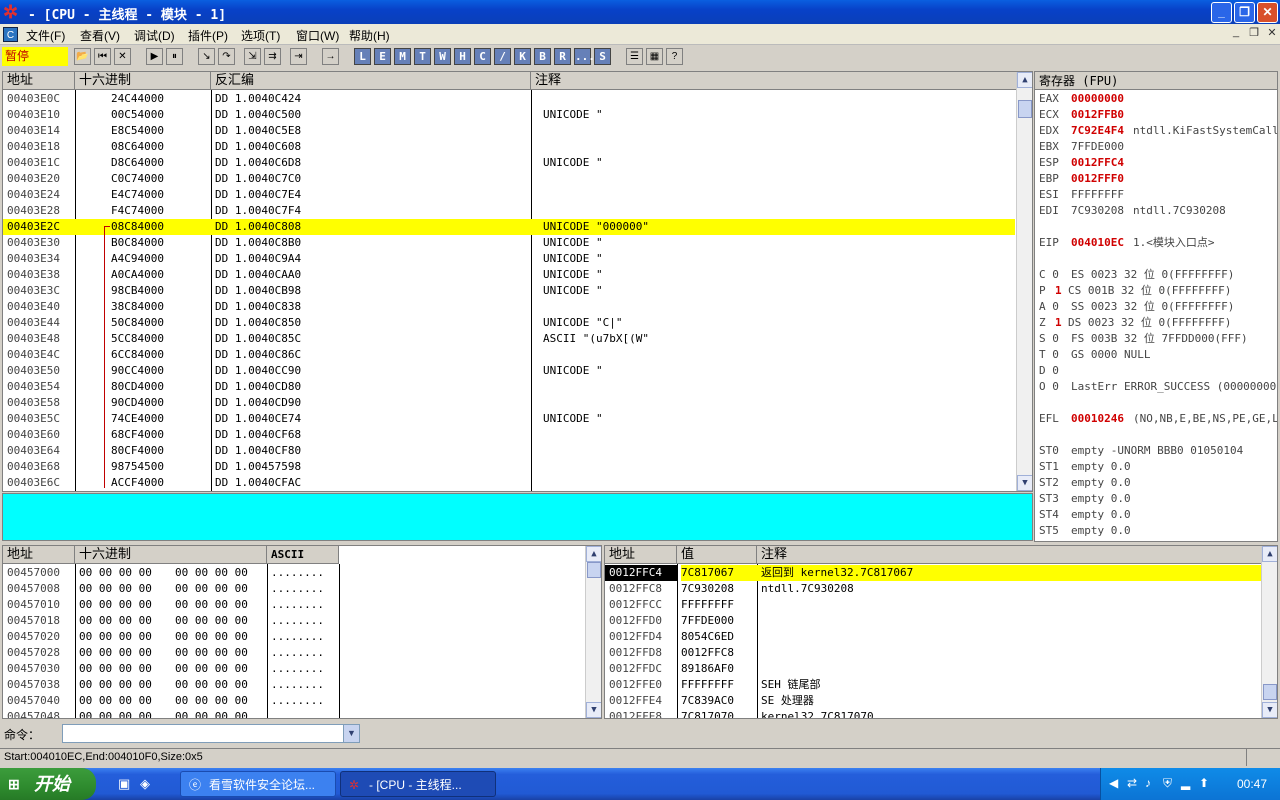 Image resolution: width=1280 pixels, height=800 pixels. I want to click on menu-help: 帮助(H), so click(369, 35).